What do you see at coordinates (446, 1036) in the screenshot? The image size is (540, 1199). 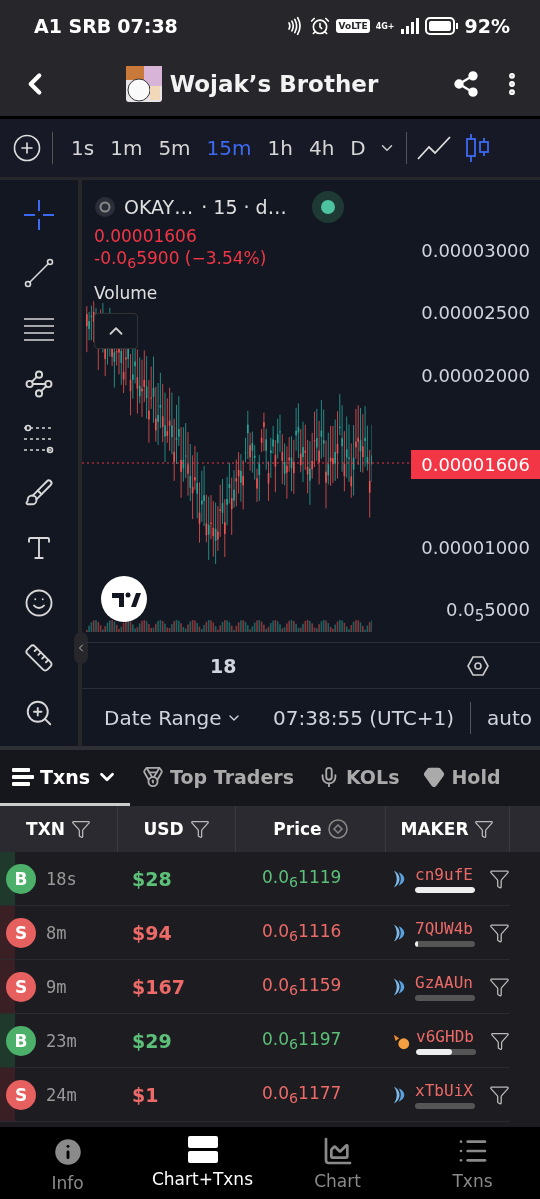 I see `maker-address: v6GHDb` at bounding box center [446, 1036].